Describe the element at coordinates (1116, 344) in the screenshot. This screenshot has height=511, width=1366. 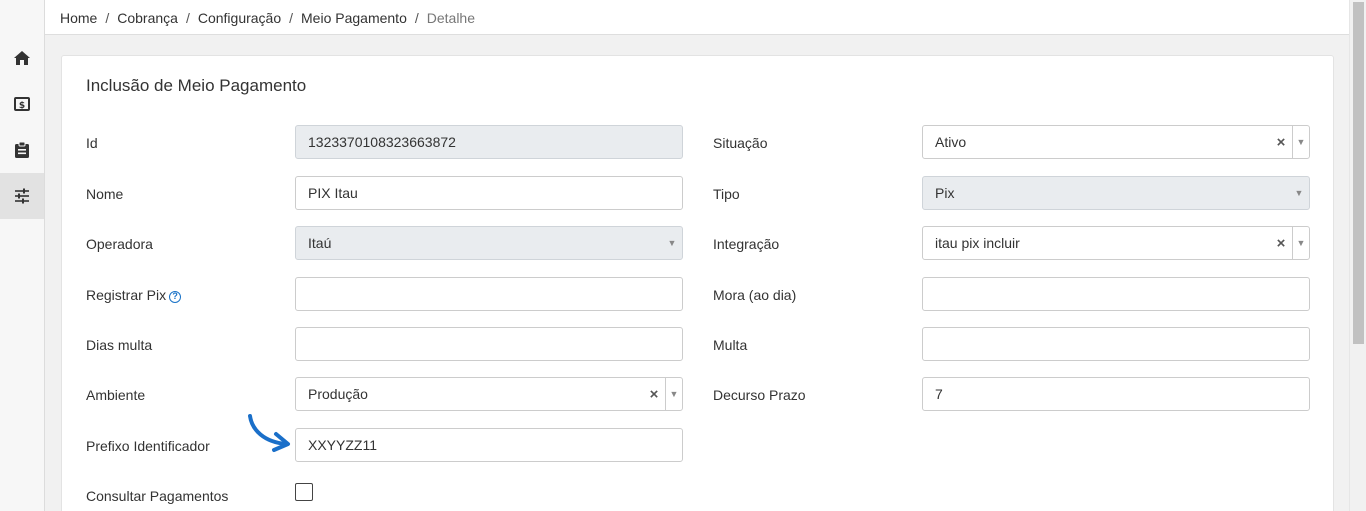
I see `multa-input` at that location.